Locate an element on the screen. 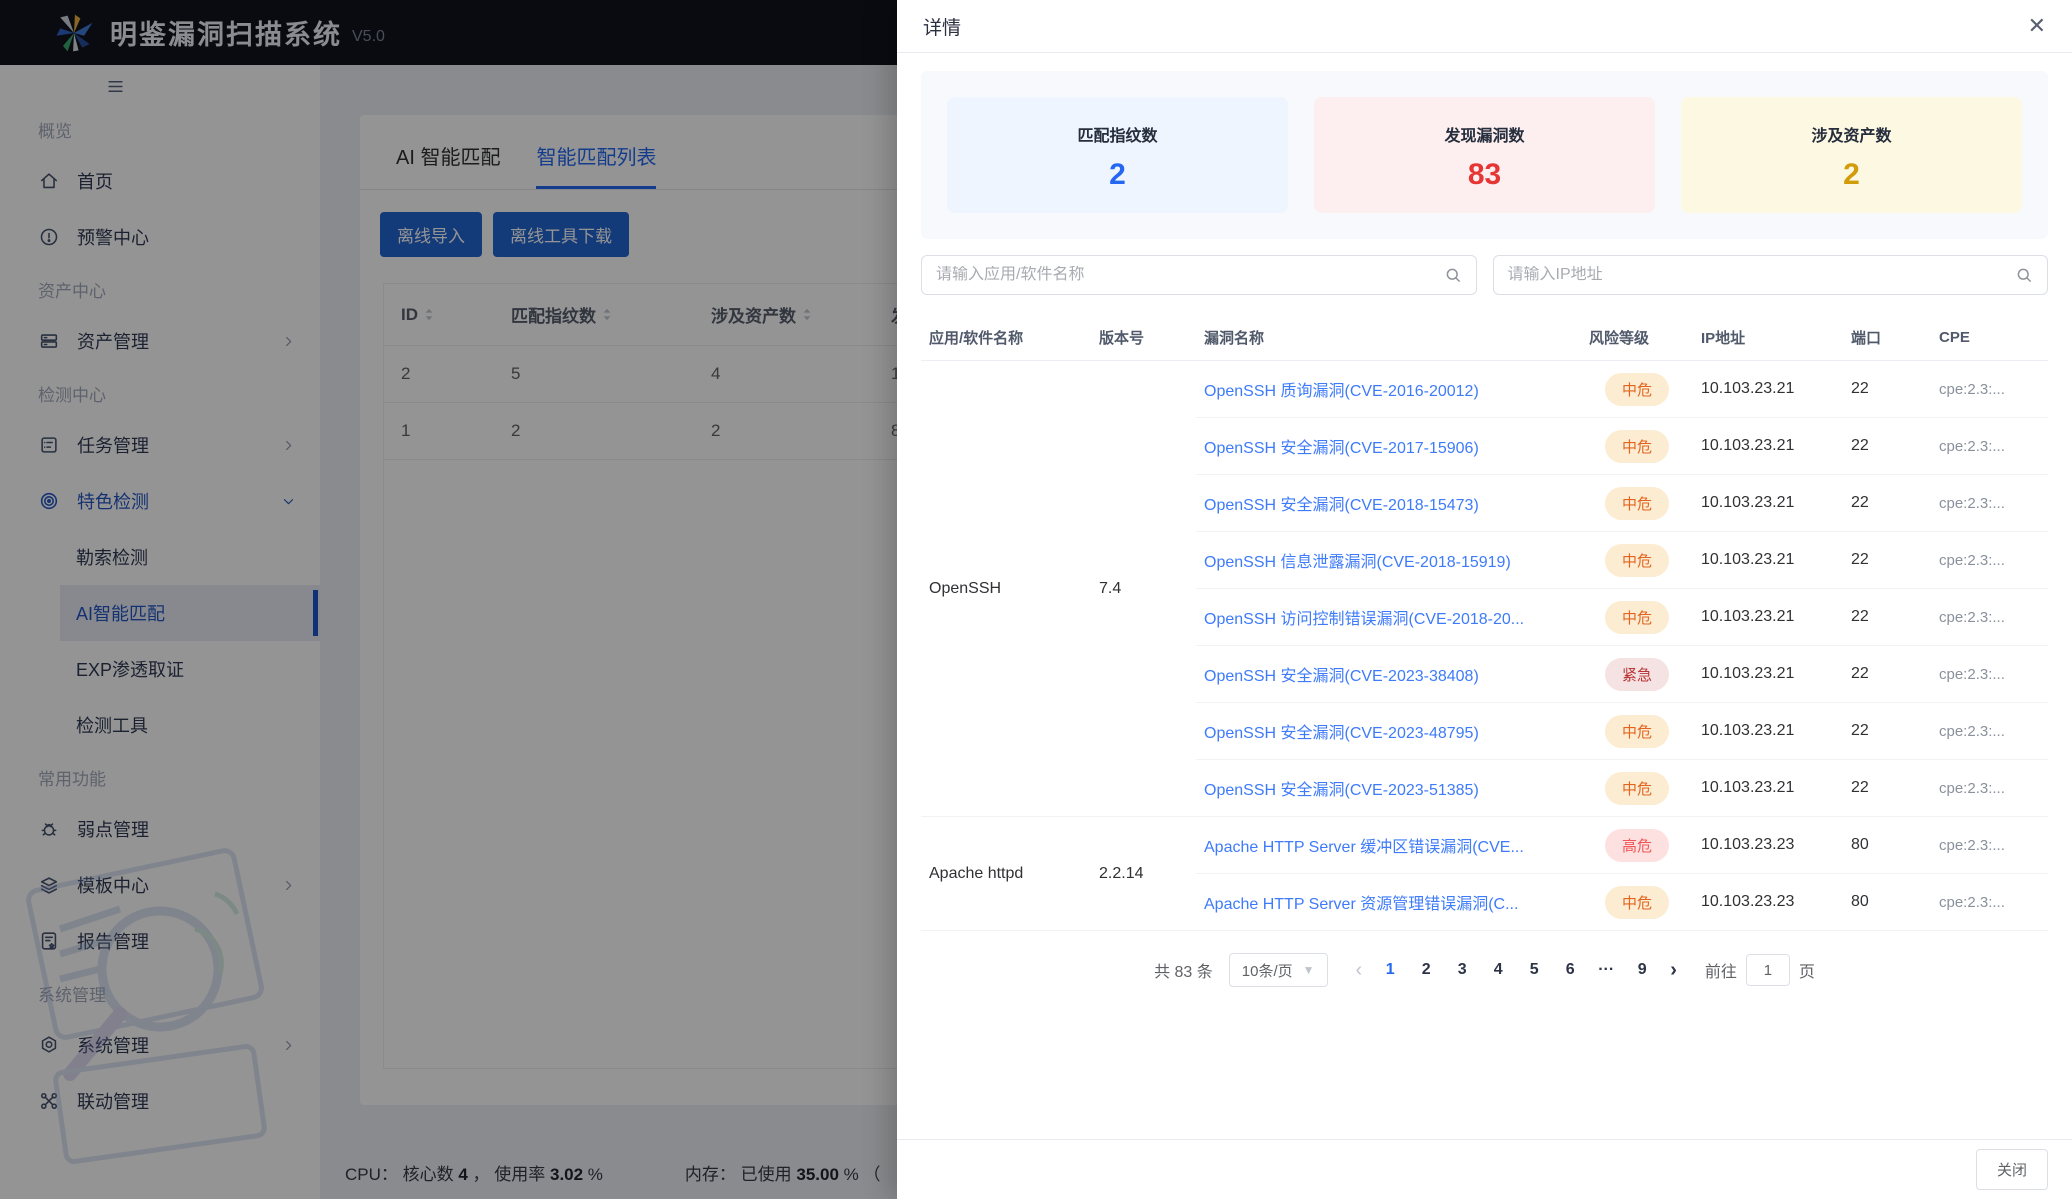 The image size is (2072, 1199). stat-value: 83 is located at coordinates (1484, 174).